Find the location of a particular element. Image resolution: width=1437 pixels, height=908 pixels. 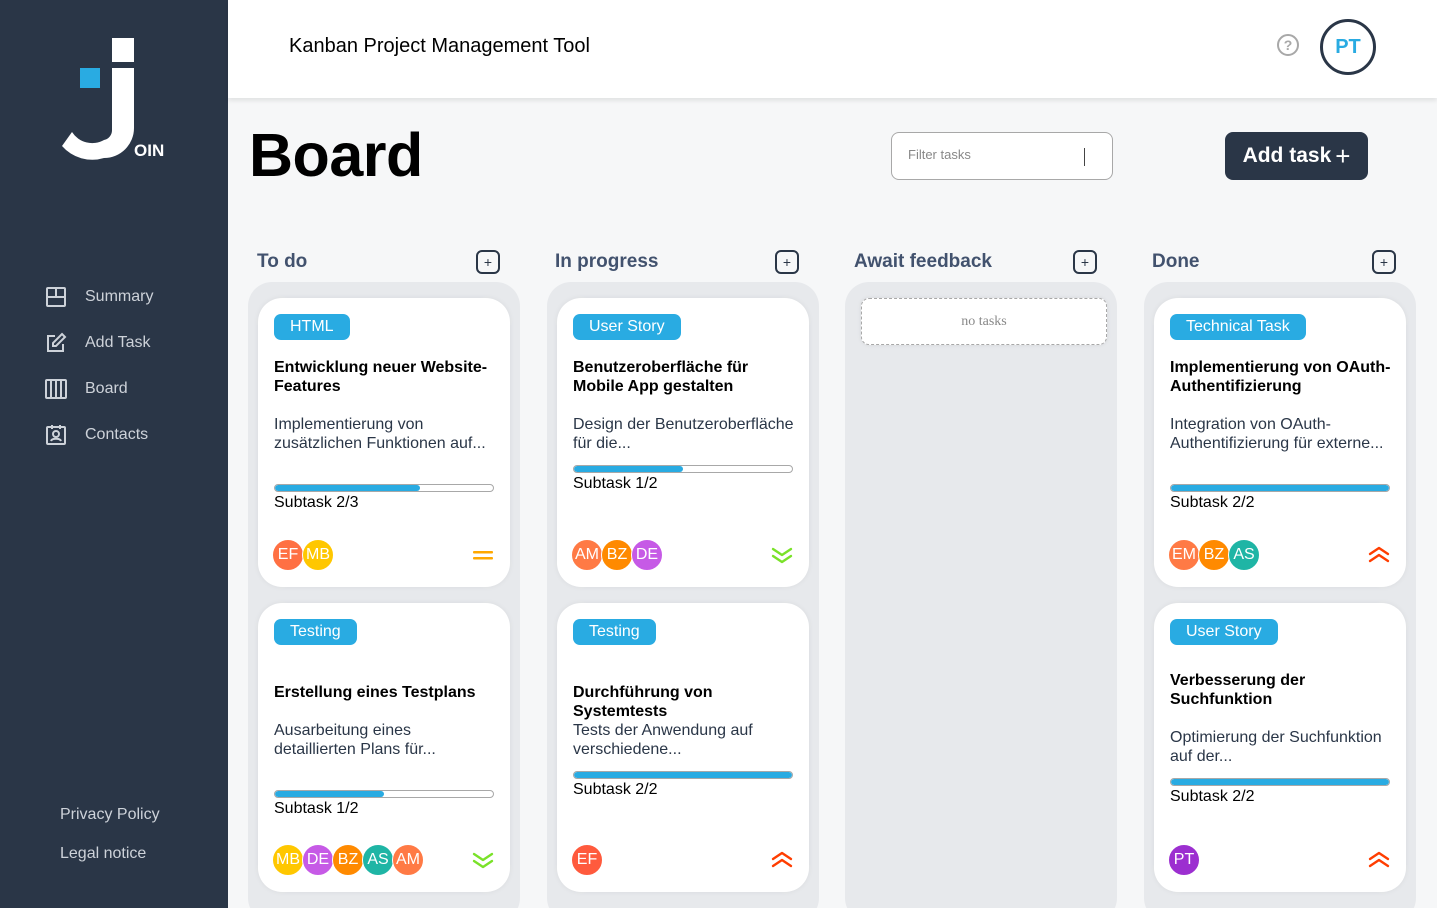

column-await-feedback is located at coordinates (981, 595).